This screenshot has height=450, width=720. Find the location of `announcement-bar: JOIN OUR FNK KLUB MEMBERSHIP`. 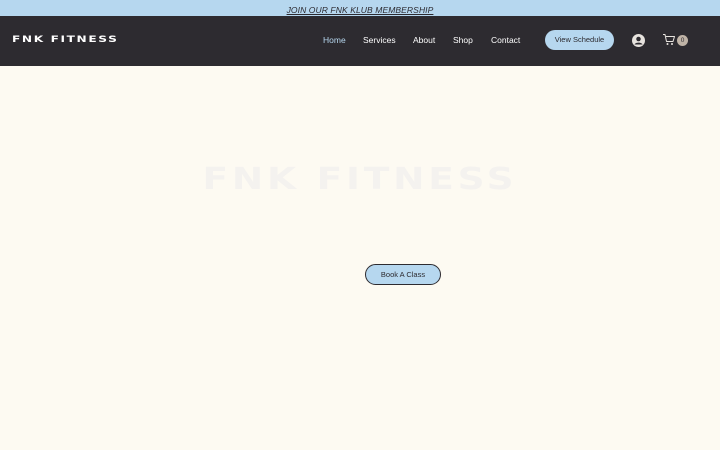

announcement-bar: JOIN OUR FNK KLUB MEMBERSHIP is located at coordinates (360, 8).